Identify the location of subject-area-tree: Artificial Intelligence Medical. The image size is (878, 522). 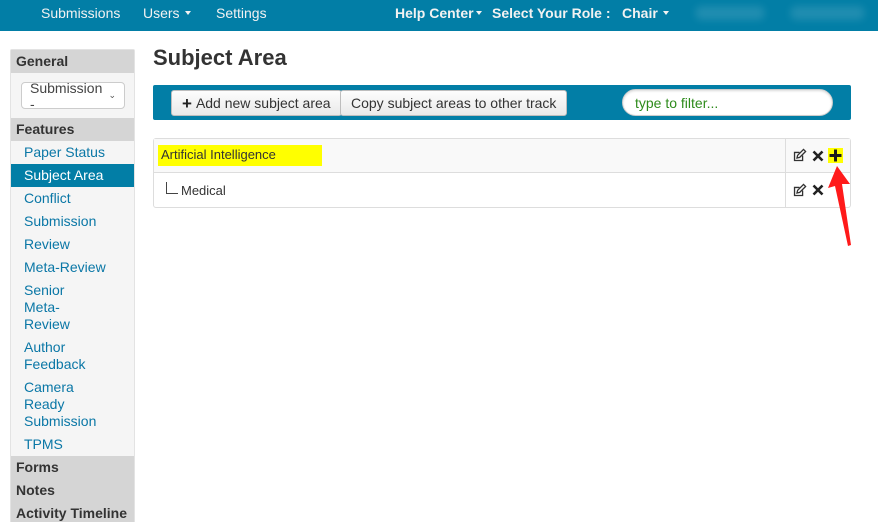
(502, 173).